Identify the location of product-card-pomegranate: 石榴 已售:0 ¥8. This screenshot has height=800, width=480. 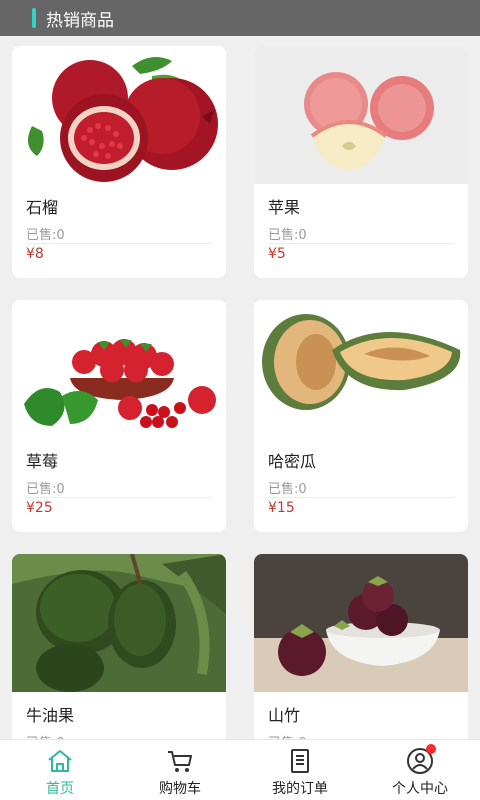
(119, 162).